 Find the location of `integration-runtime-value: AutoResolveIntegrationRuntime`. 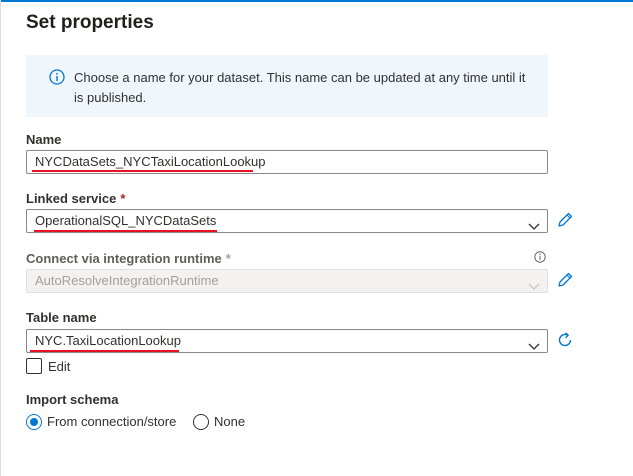

integration-runtime-value: AutoResolveIntegrationRuntime is located at coordinates (127, 280).